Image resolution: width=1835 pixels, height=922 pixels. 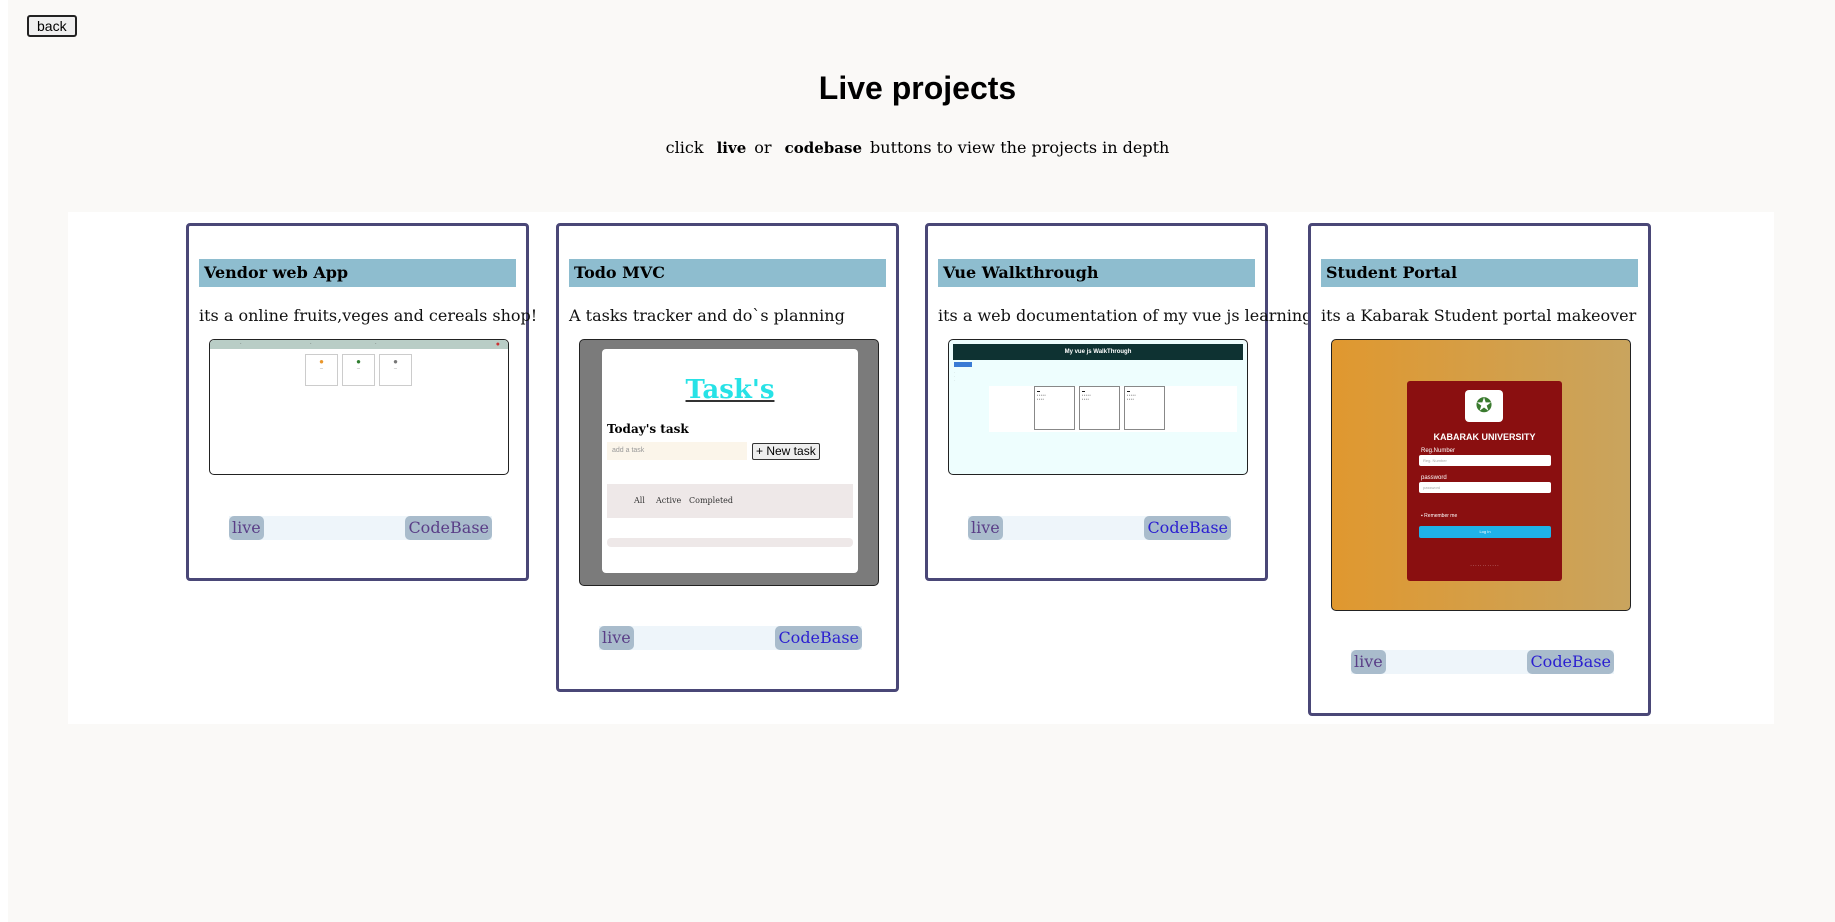 I want to click on thumb-navbar: · · · ●, so click(x=359, y=344).